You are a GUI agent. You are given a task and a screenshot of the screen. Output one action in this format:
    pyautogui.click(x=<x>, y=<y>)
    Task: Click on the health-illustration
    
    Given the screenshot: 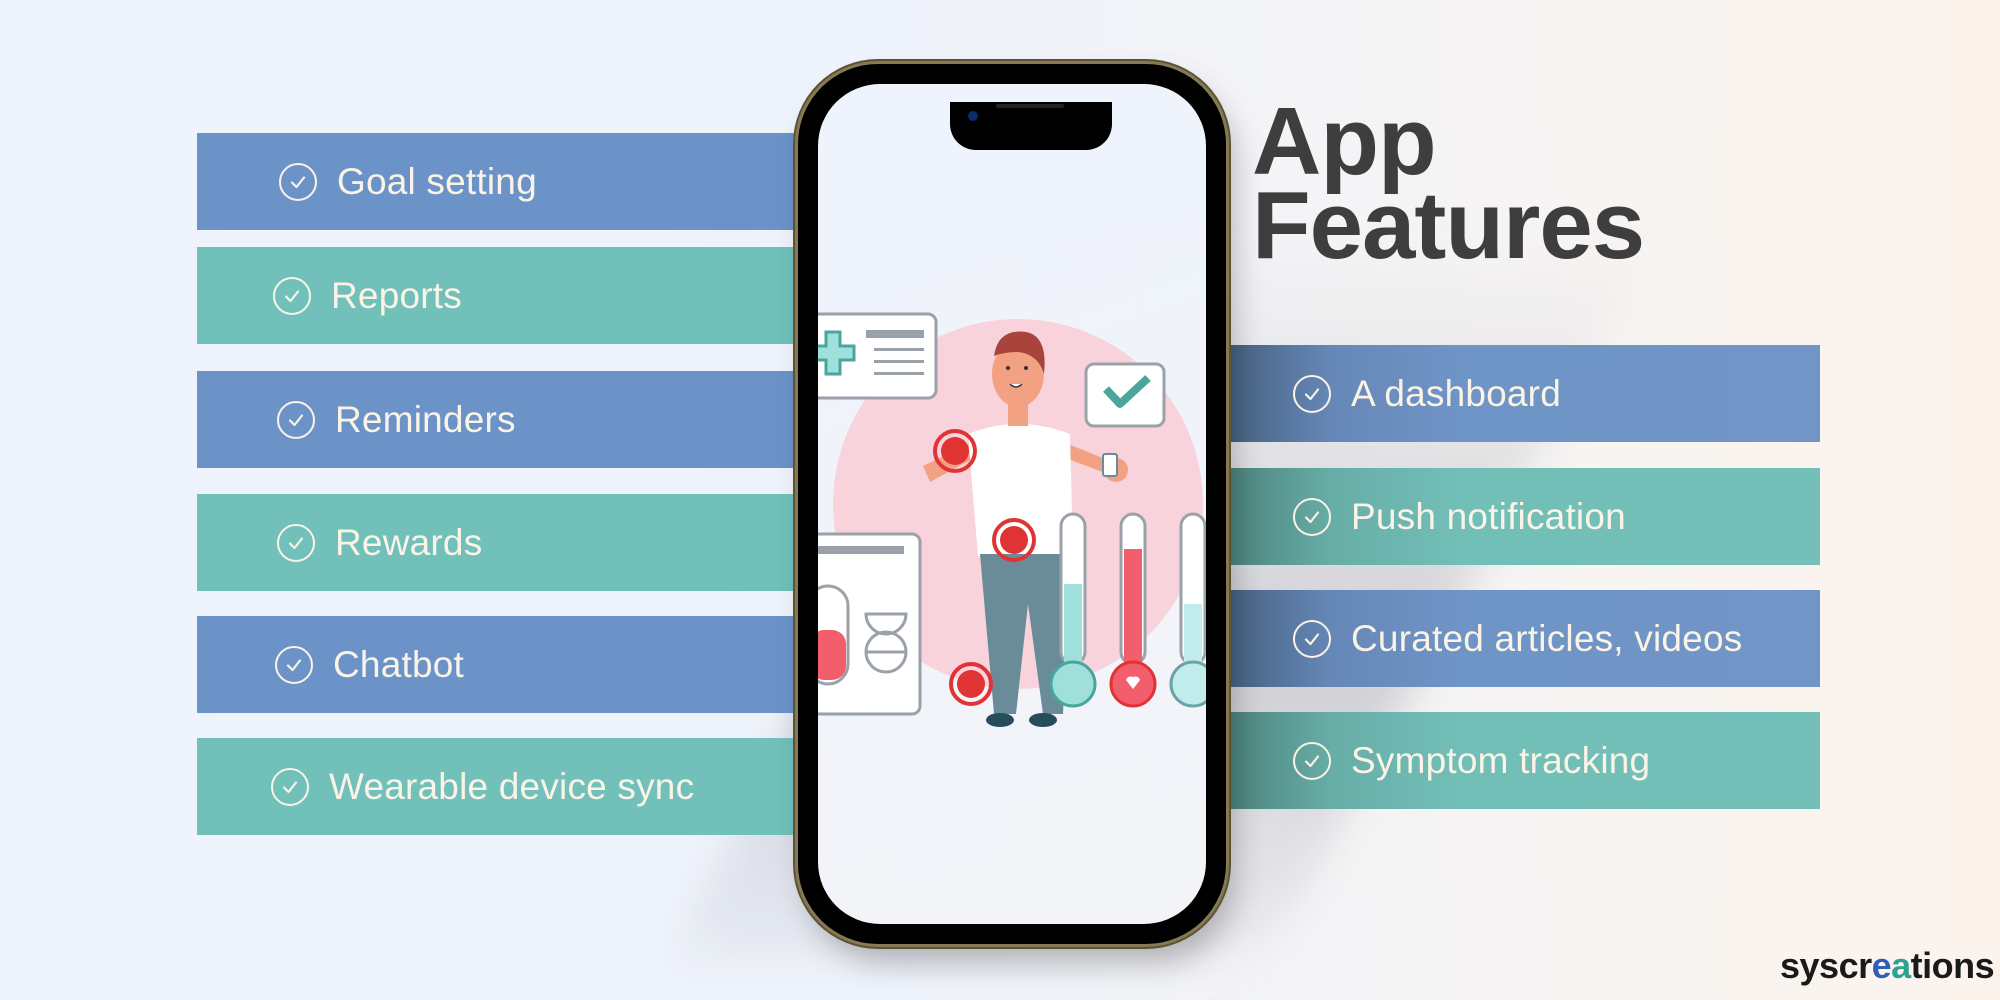 What is the action you would take?
    pyautogui.click(x=1012, y=519)
    